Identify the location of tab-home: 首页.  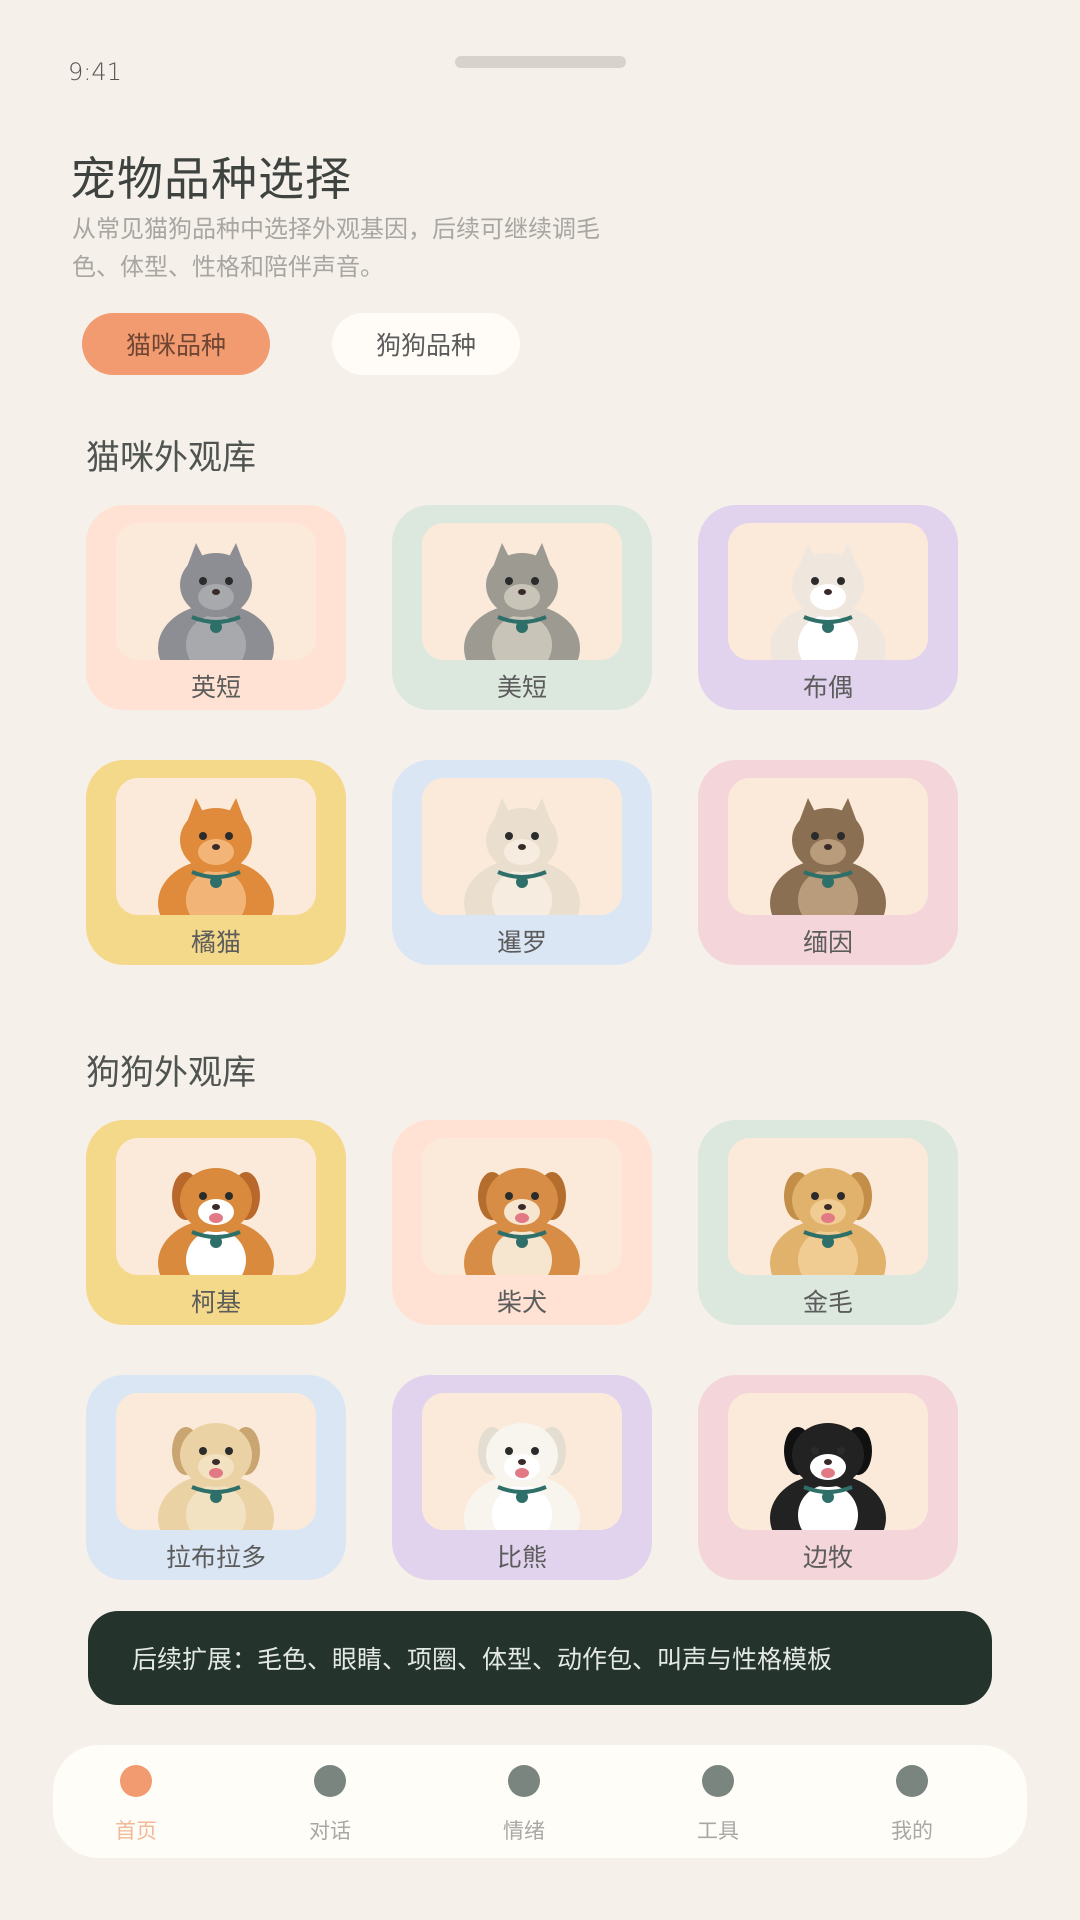
(136, 1801).